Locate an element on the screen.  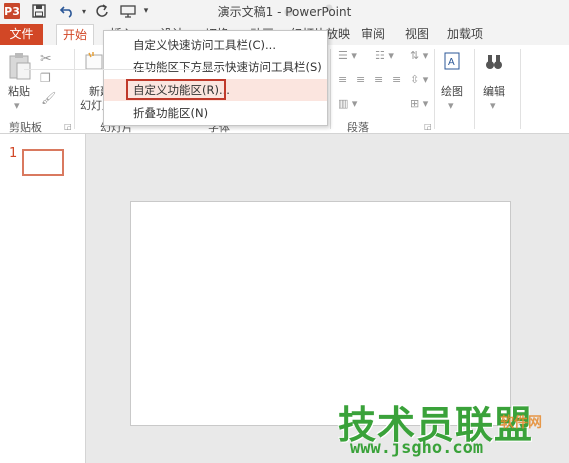
paragraph-launcher-icon: ◲ is located at coordinates (428, 126).